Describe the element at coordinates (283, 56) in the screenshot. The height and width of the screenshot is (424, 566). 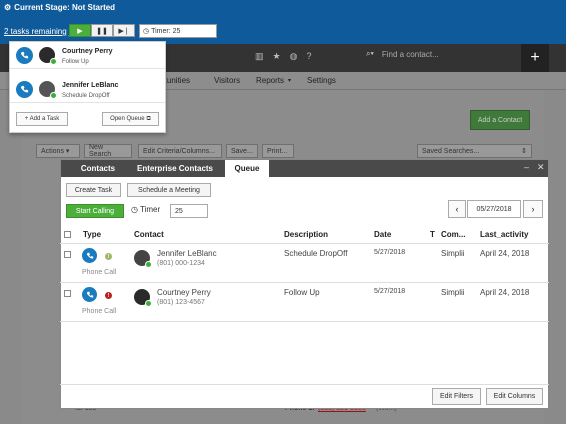
I see `nav-icons: ▥ ★ ◍ ?` at that location.